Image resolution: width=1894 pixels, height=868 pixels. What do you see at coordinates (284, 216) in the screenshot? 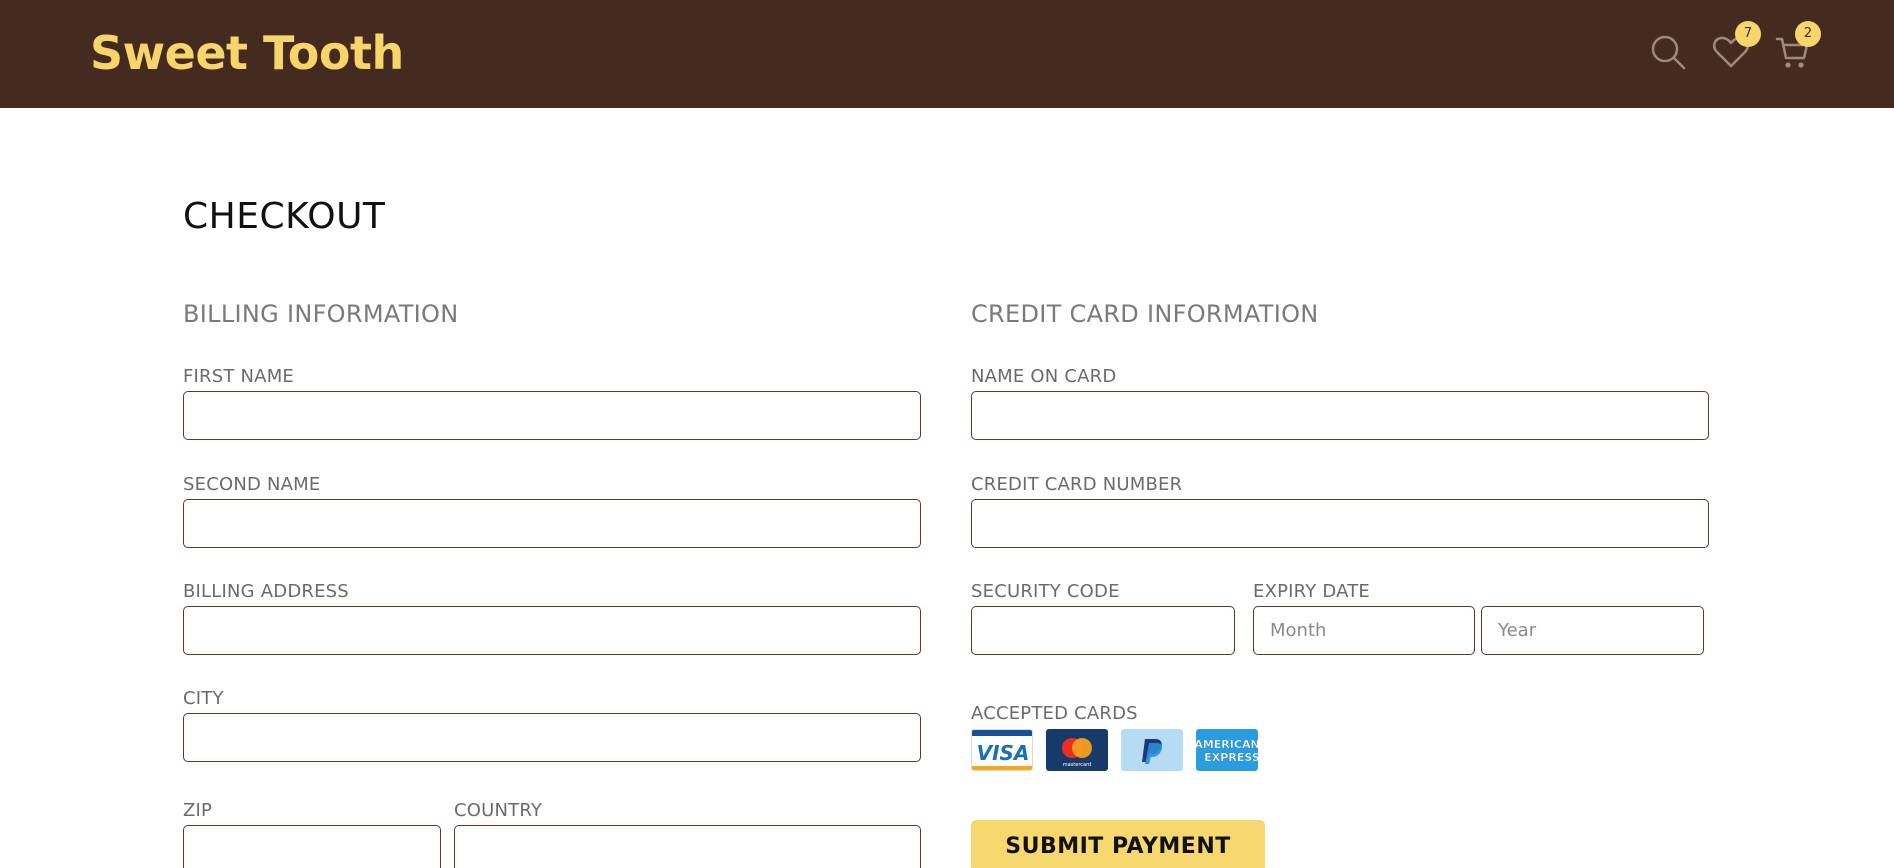
I see `page-title: CHECKOUT` at bounding box center [284, 216].